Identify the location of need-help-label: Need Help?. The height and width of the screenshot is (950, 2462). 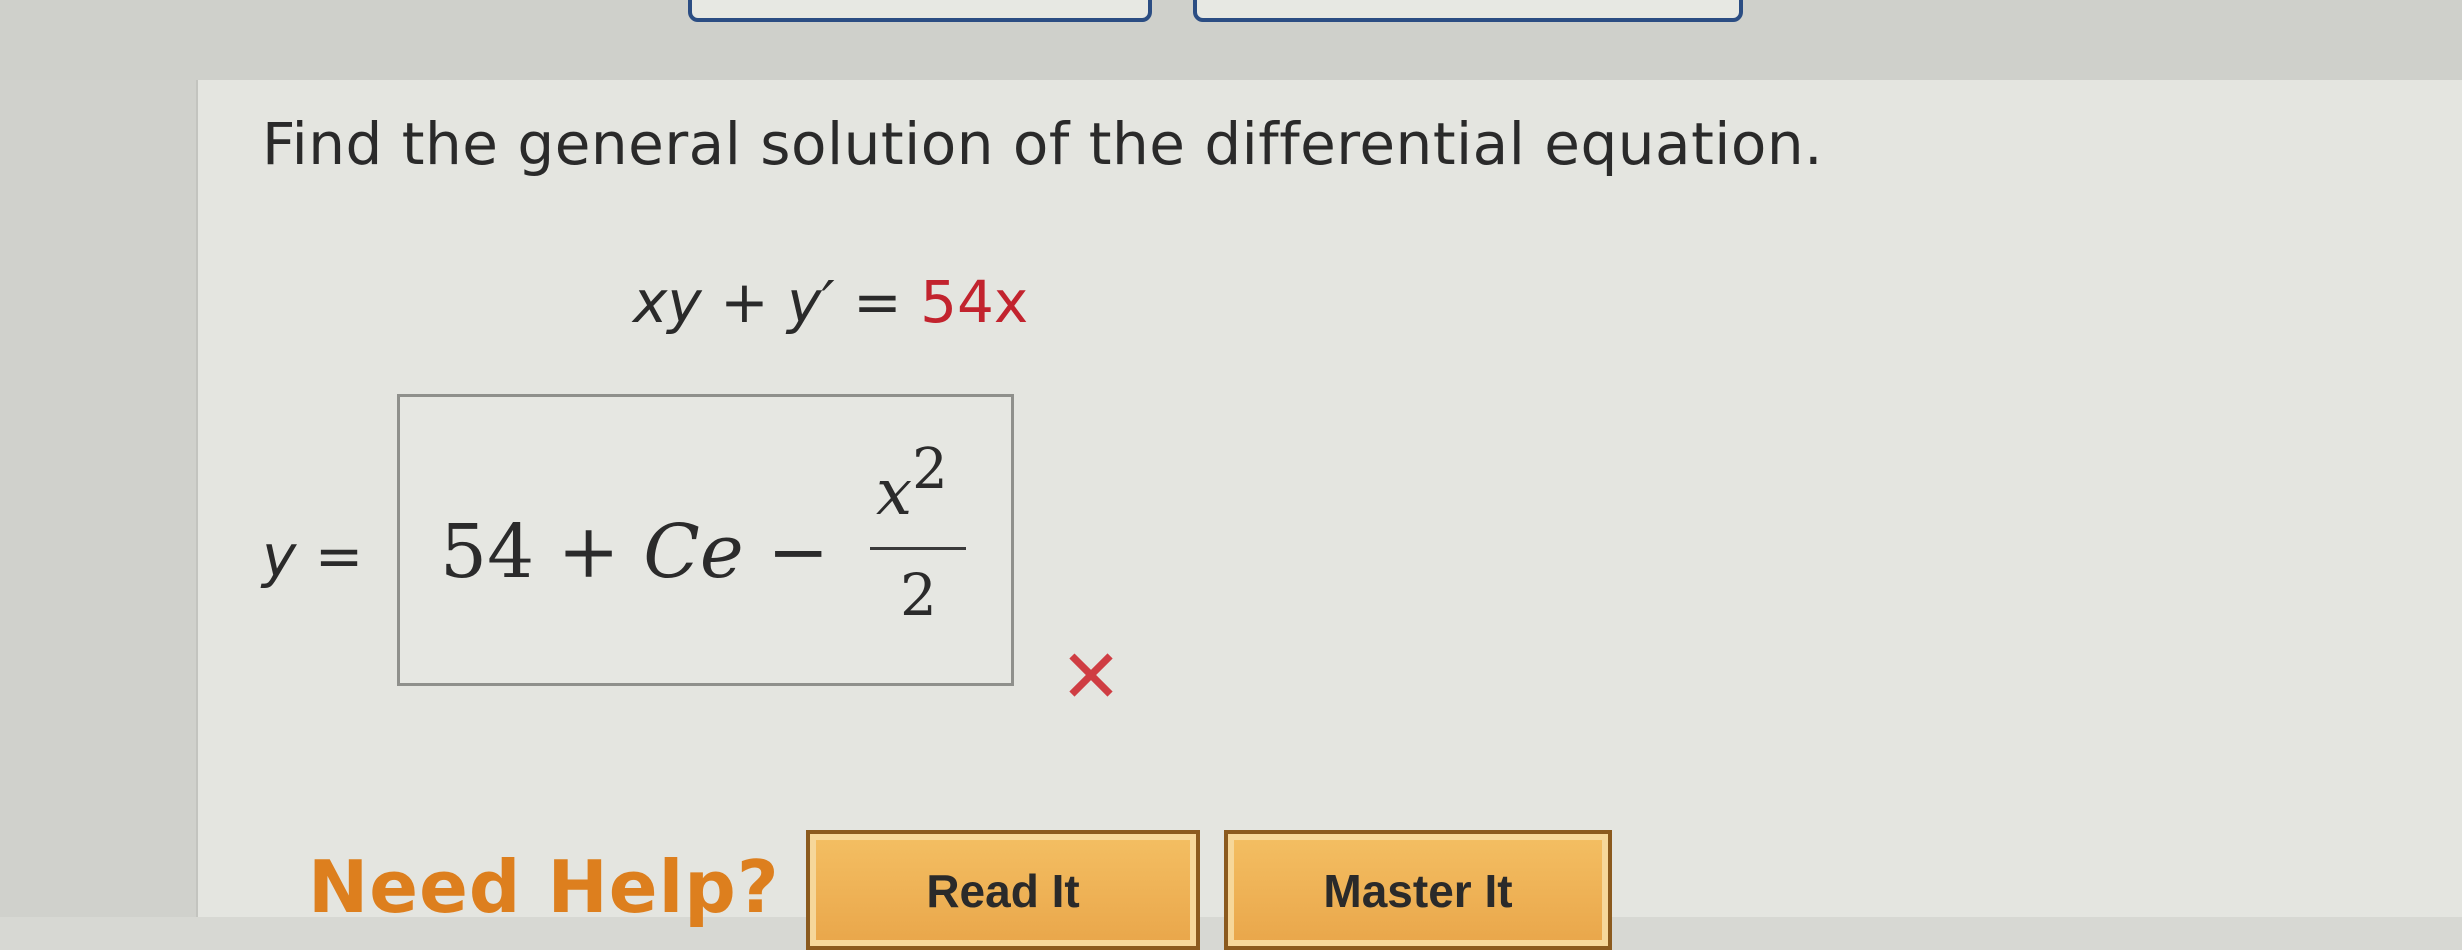
(544, 887).